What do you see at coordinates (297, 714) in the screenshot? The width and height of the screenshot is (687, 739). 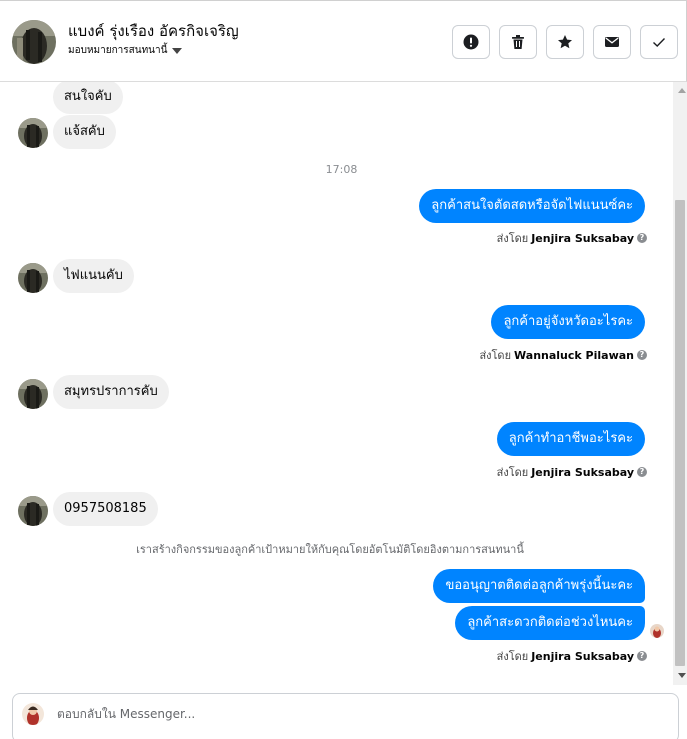 I see `reply-input` at bounding box center [297, 714].